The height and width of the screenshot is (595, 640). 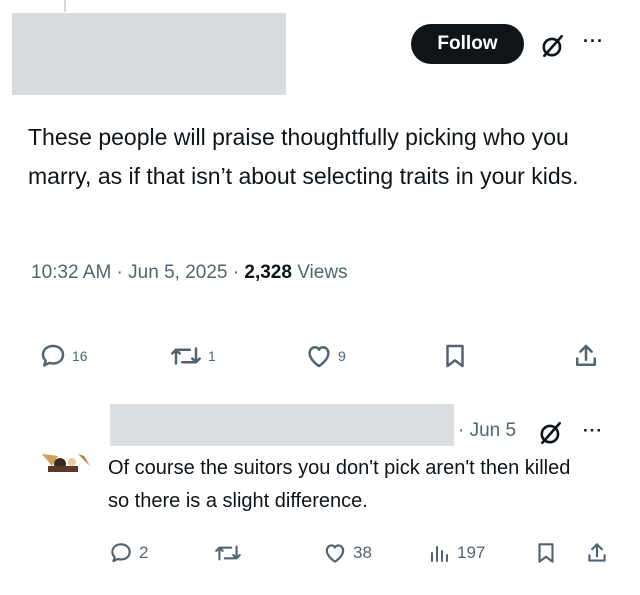 What do you see at coordinates (65, 6) in the screenshot?
I see `thread-line` at bounding box center [65, 6].